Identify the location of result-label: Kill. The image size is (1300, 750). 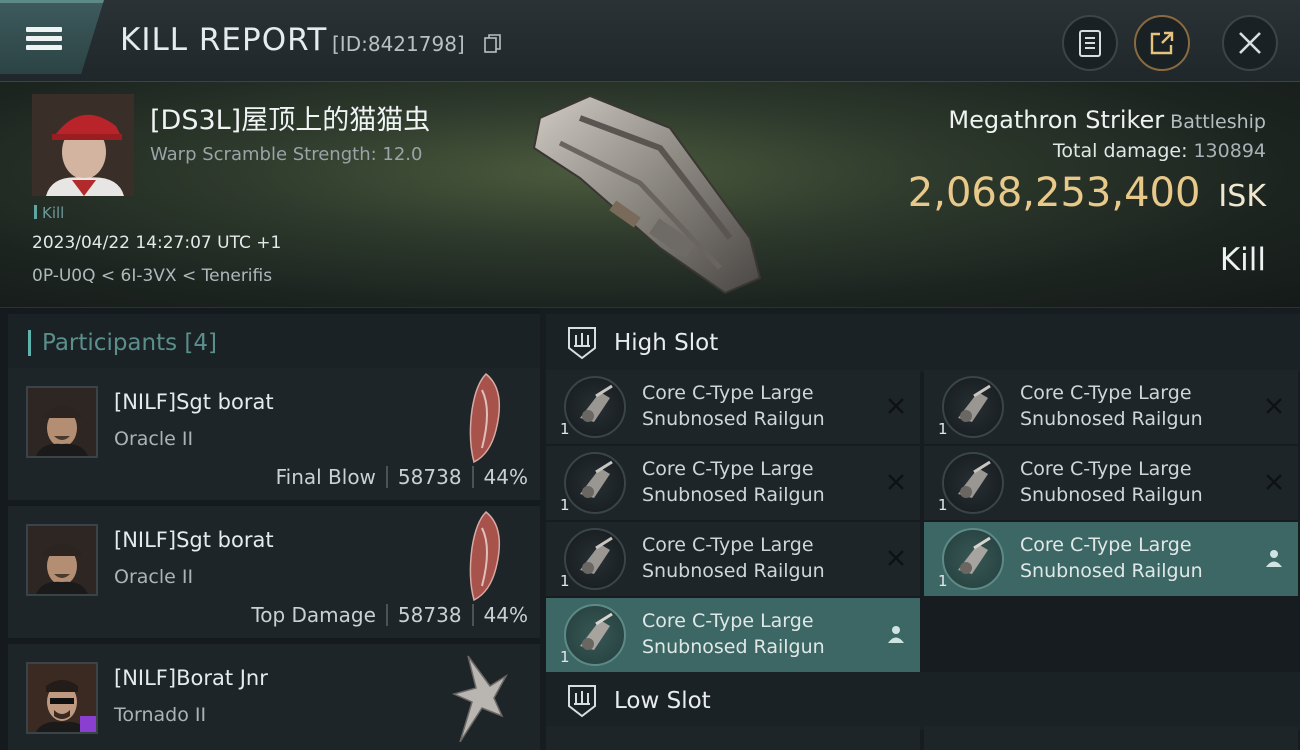
(1242, 260).